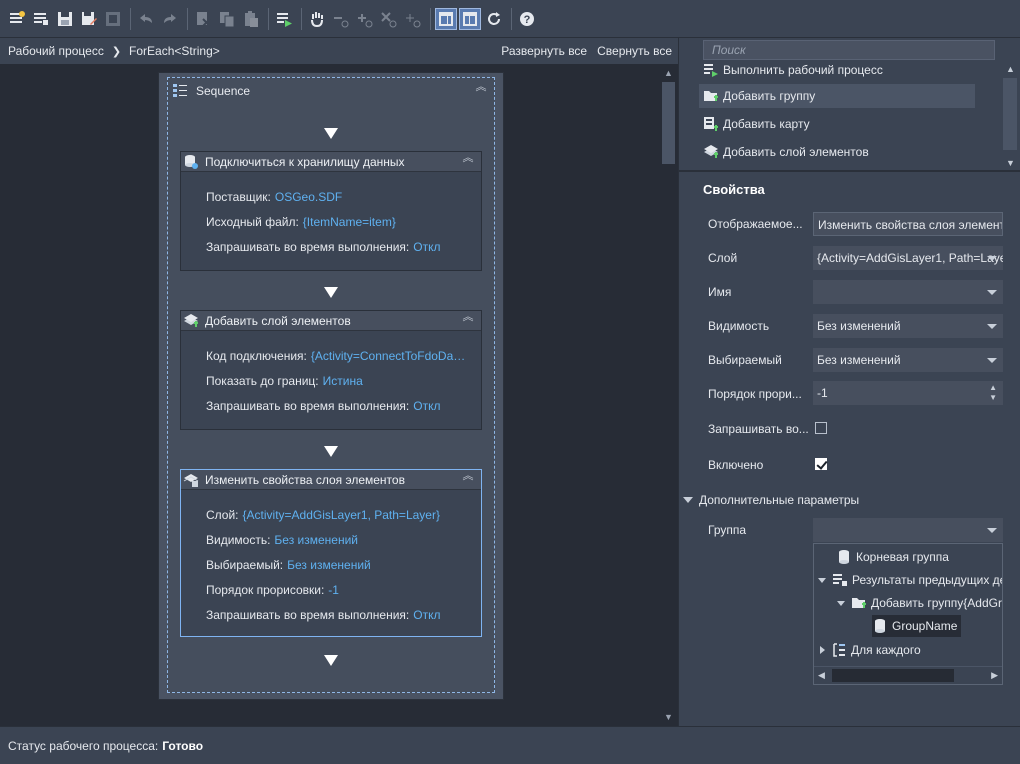 This screenshot has height=764, width=1020. I want to click on run-workflow-button, so click(284, 19).